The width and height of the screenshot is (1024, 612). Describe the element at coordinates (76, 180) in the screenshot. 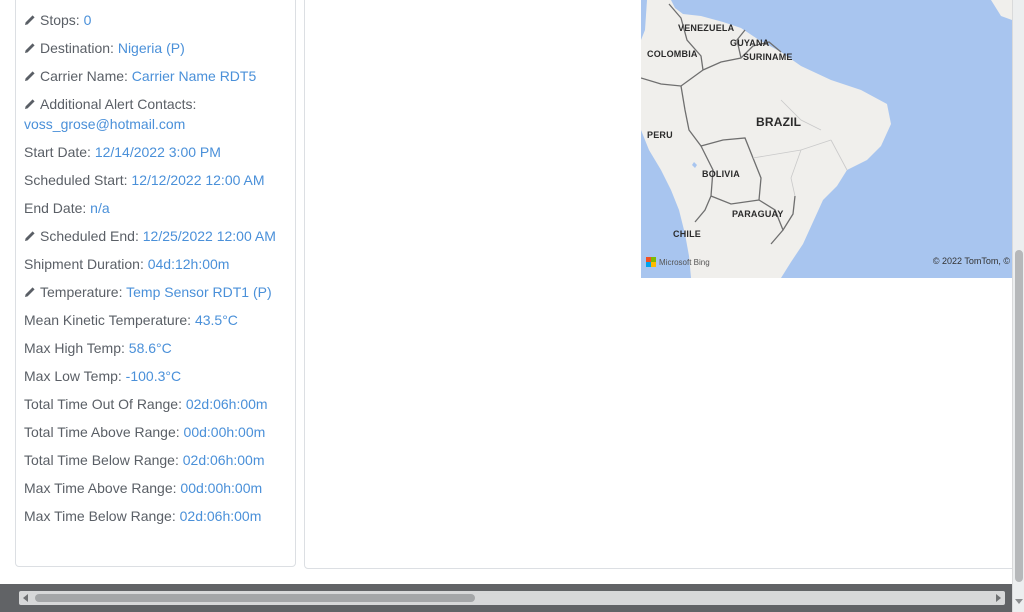

I see `detail-label: Scheduled Start:` at that location.